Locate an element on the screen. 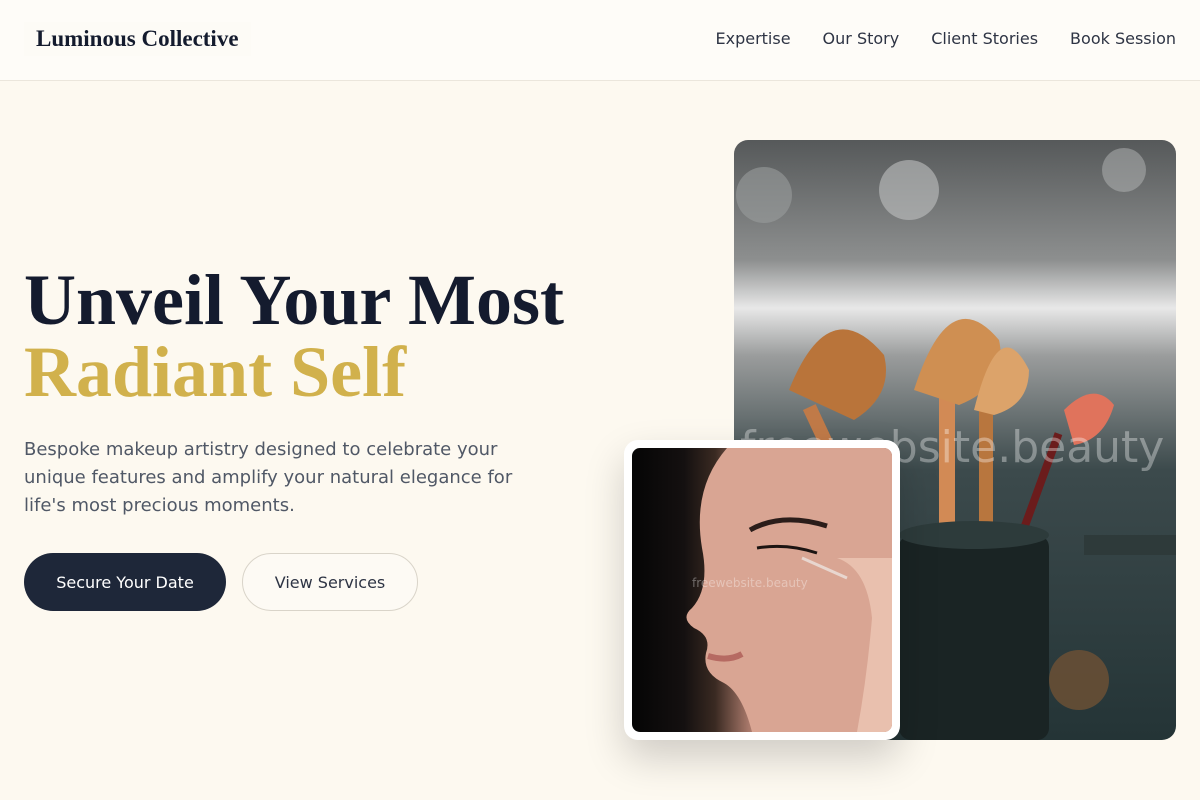 This screenshot has width=1200, height=800. hero-title-line-1: Unveil Your Most is located at coordinates (294, 300).